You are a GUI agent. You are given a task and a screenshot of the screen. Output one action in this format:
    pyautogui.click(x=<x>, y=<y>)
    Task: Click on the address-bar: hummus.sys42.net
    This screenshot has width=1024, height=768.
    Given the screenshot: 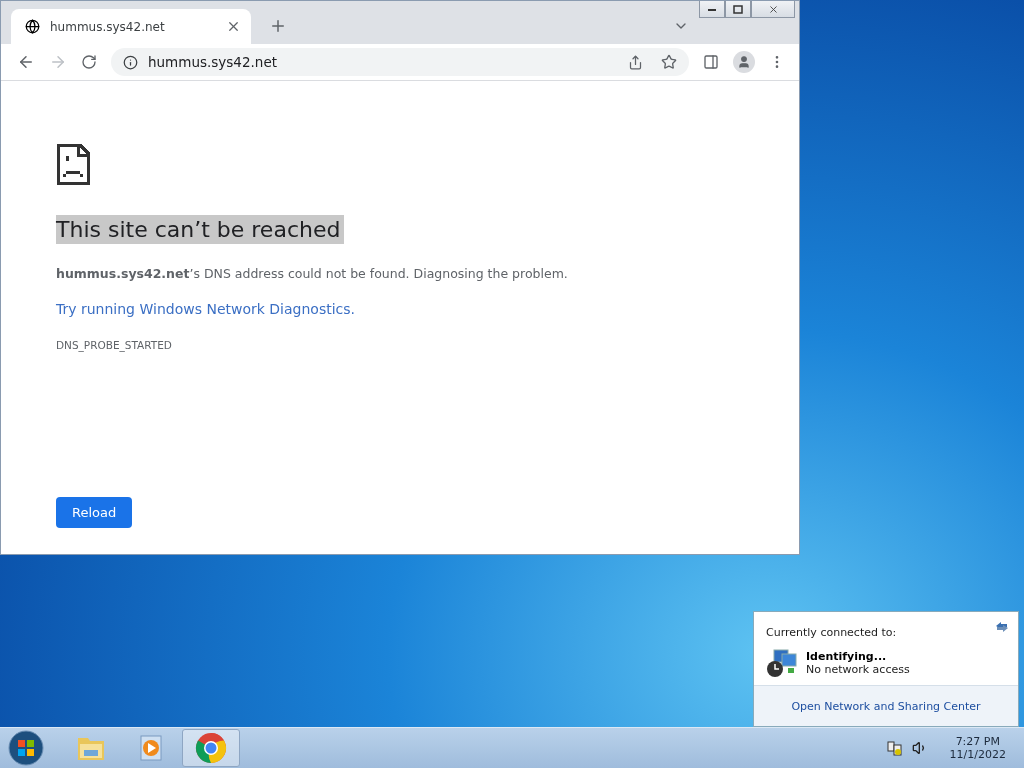 What is the action you would take?
    pyautogui.click(x=400, y=62)
    